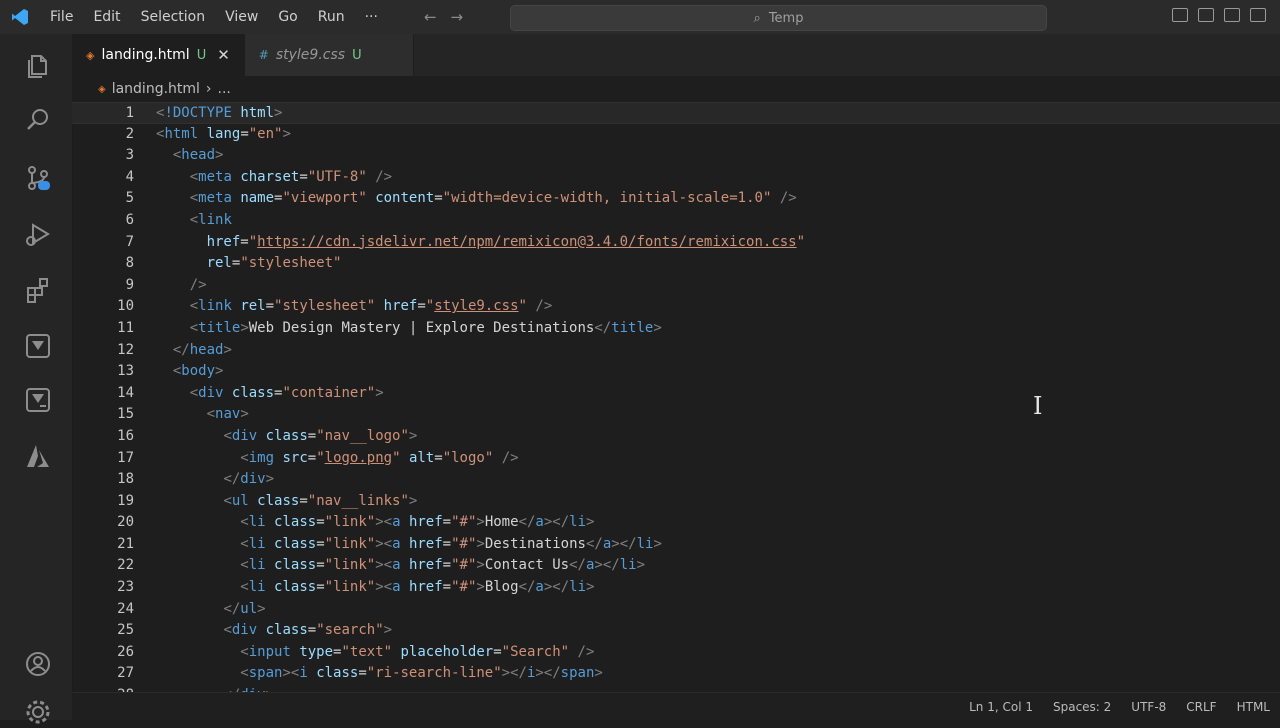  What do you see at coordinates (38, 178) in the screenshot?
I see `source-control-icon` at bounding box center [38, 178].